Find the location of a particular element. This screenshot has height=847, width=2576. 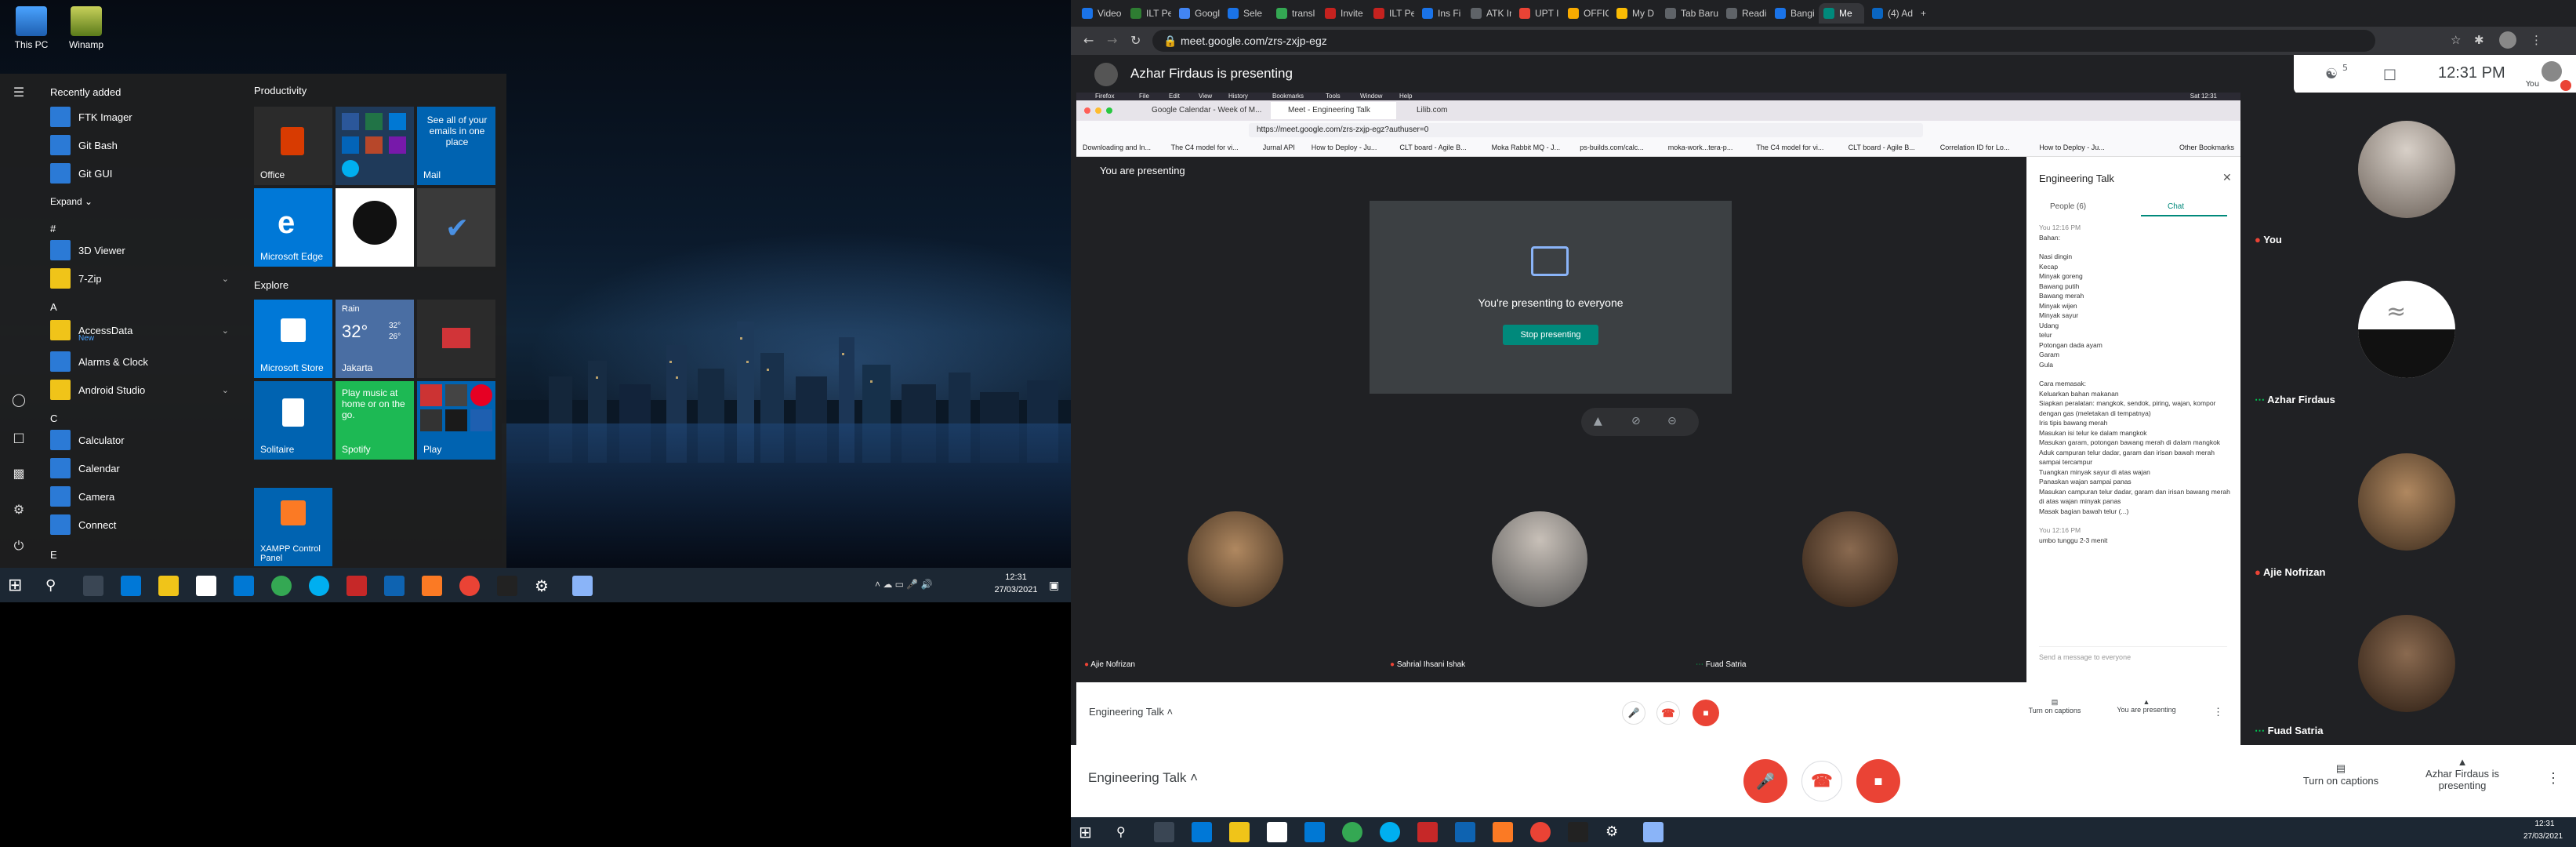

browser-tab: My D is located at coordinates (1635, 13).